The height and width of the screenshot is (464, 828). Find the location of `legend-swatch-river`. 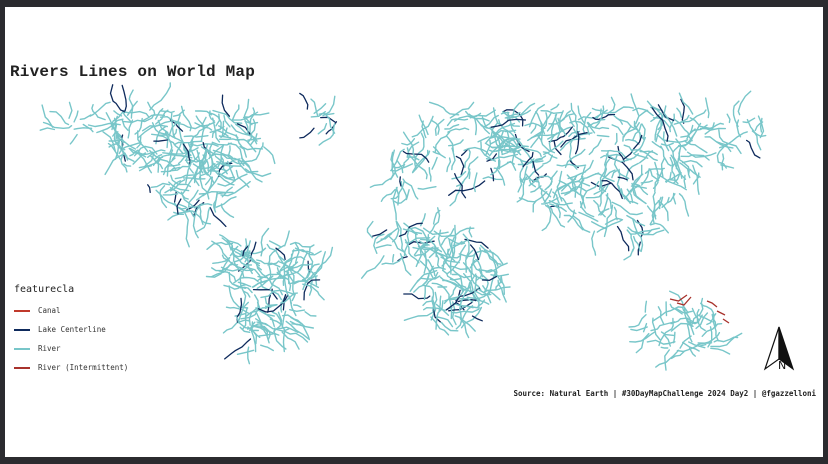

legend-swatch-river is located at coordinates (22, 348).